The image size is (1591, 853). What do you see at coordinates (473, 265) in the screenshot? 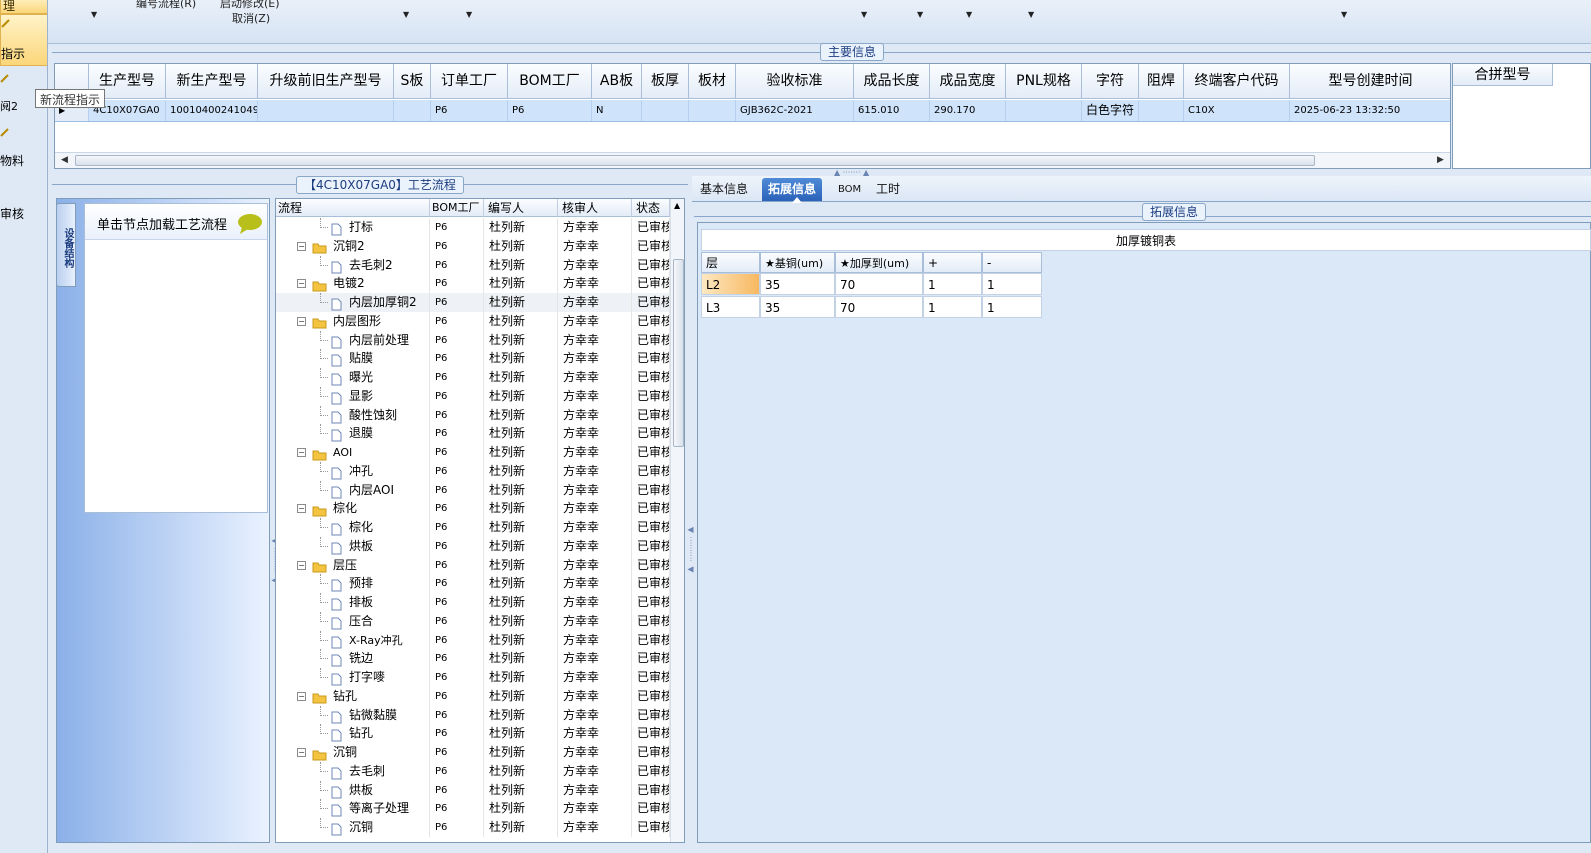
I see `tree-row: 去毛刺2 P6 杜列新 方幸幸 已审核` at bounding box center [473, 265].